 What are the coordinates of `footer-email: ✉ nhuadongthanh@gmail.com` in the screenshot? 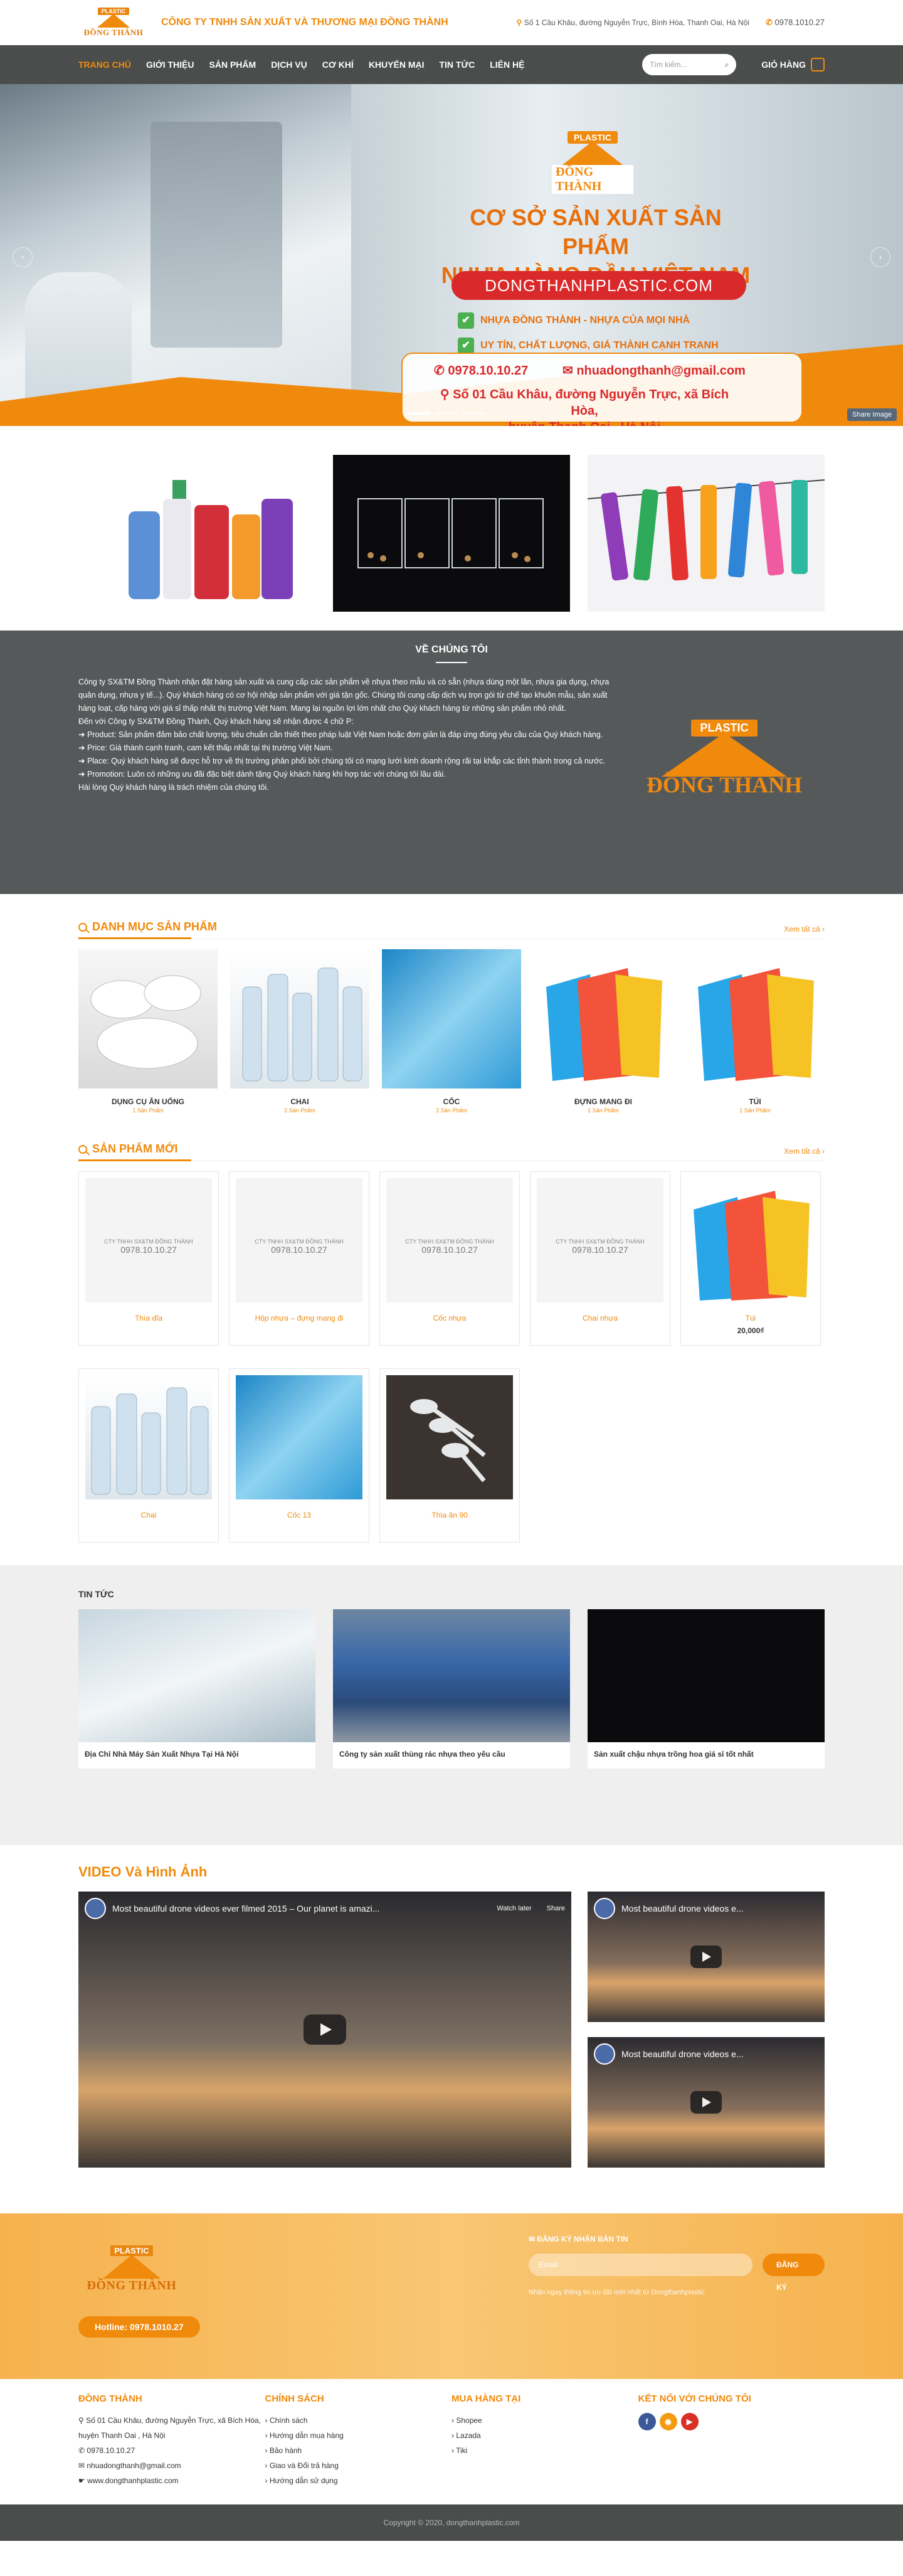 It's located at (171, 2465).